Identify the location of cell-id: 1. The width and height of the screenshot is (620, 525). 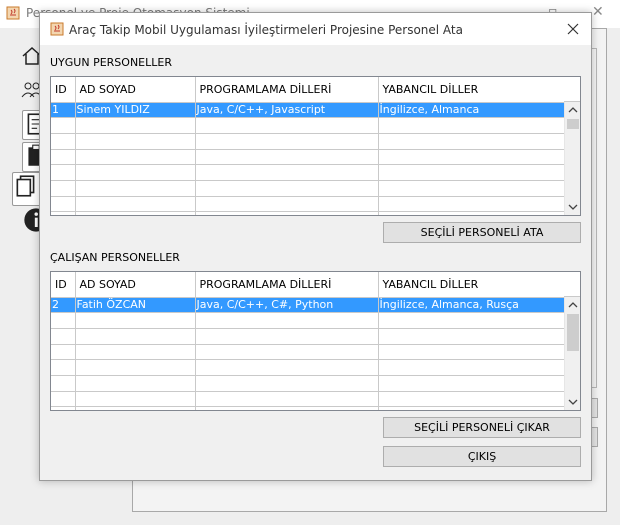
(63, 110).